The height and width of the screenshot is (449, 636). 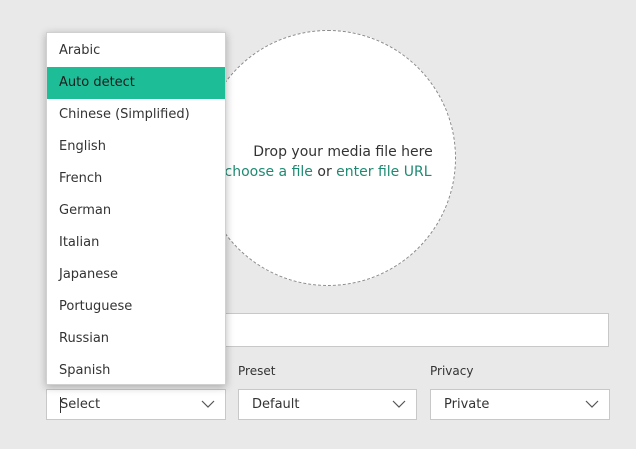 I want to click on drop-links: choose a file or enter file URL, so click(x=328, y=172).